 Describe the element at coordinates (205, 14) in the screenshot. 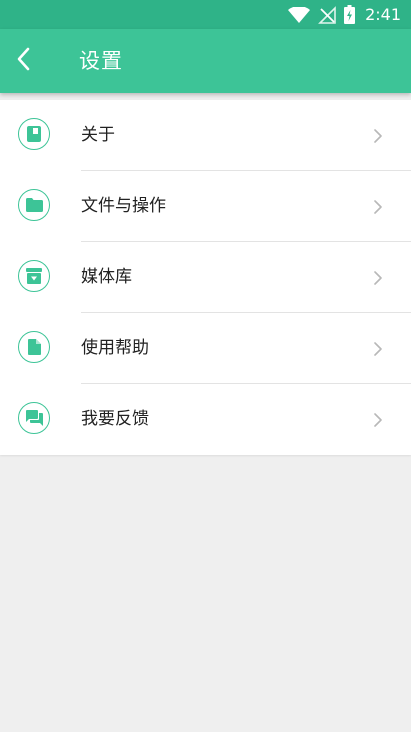

I see `status-bar: 2:41` at that location.